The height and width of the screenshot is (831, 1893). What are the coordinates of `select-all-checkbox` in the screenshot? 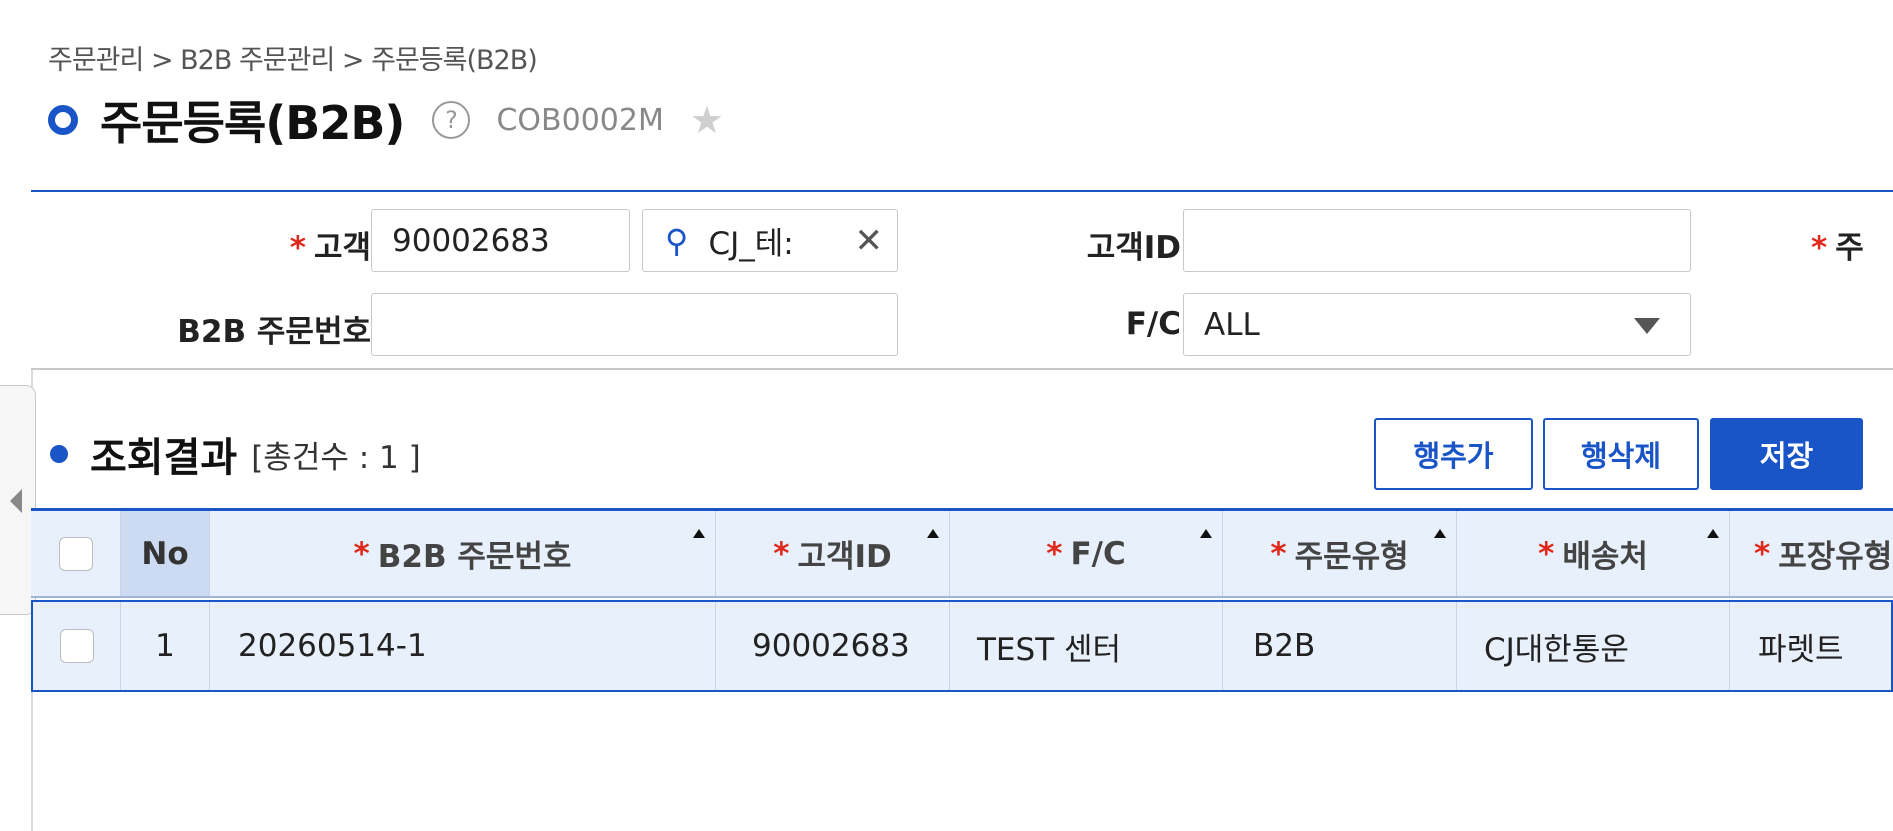 It's located at (75, 553).